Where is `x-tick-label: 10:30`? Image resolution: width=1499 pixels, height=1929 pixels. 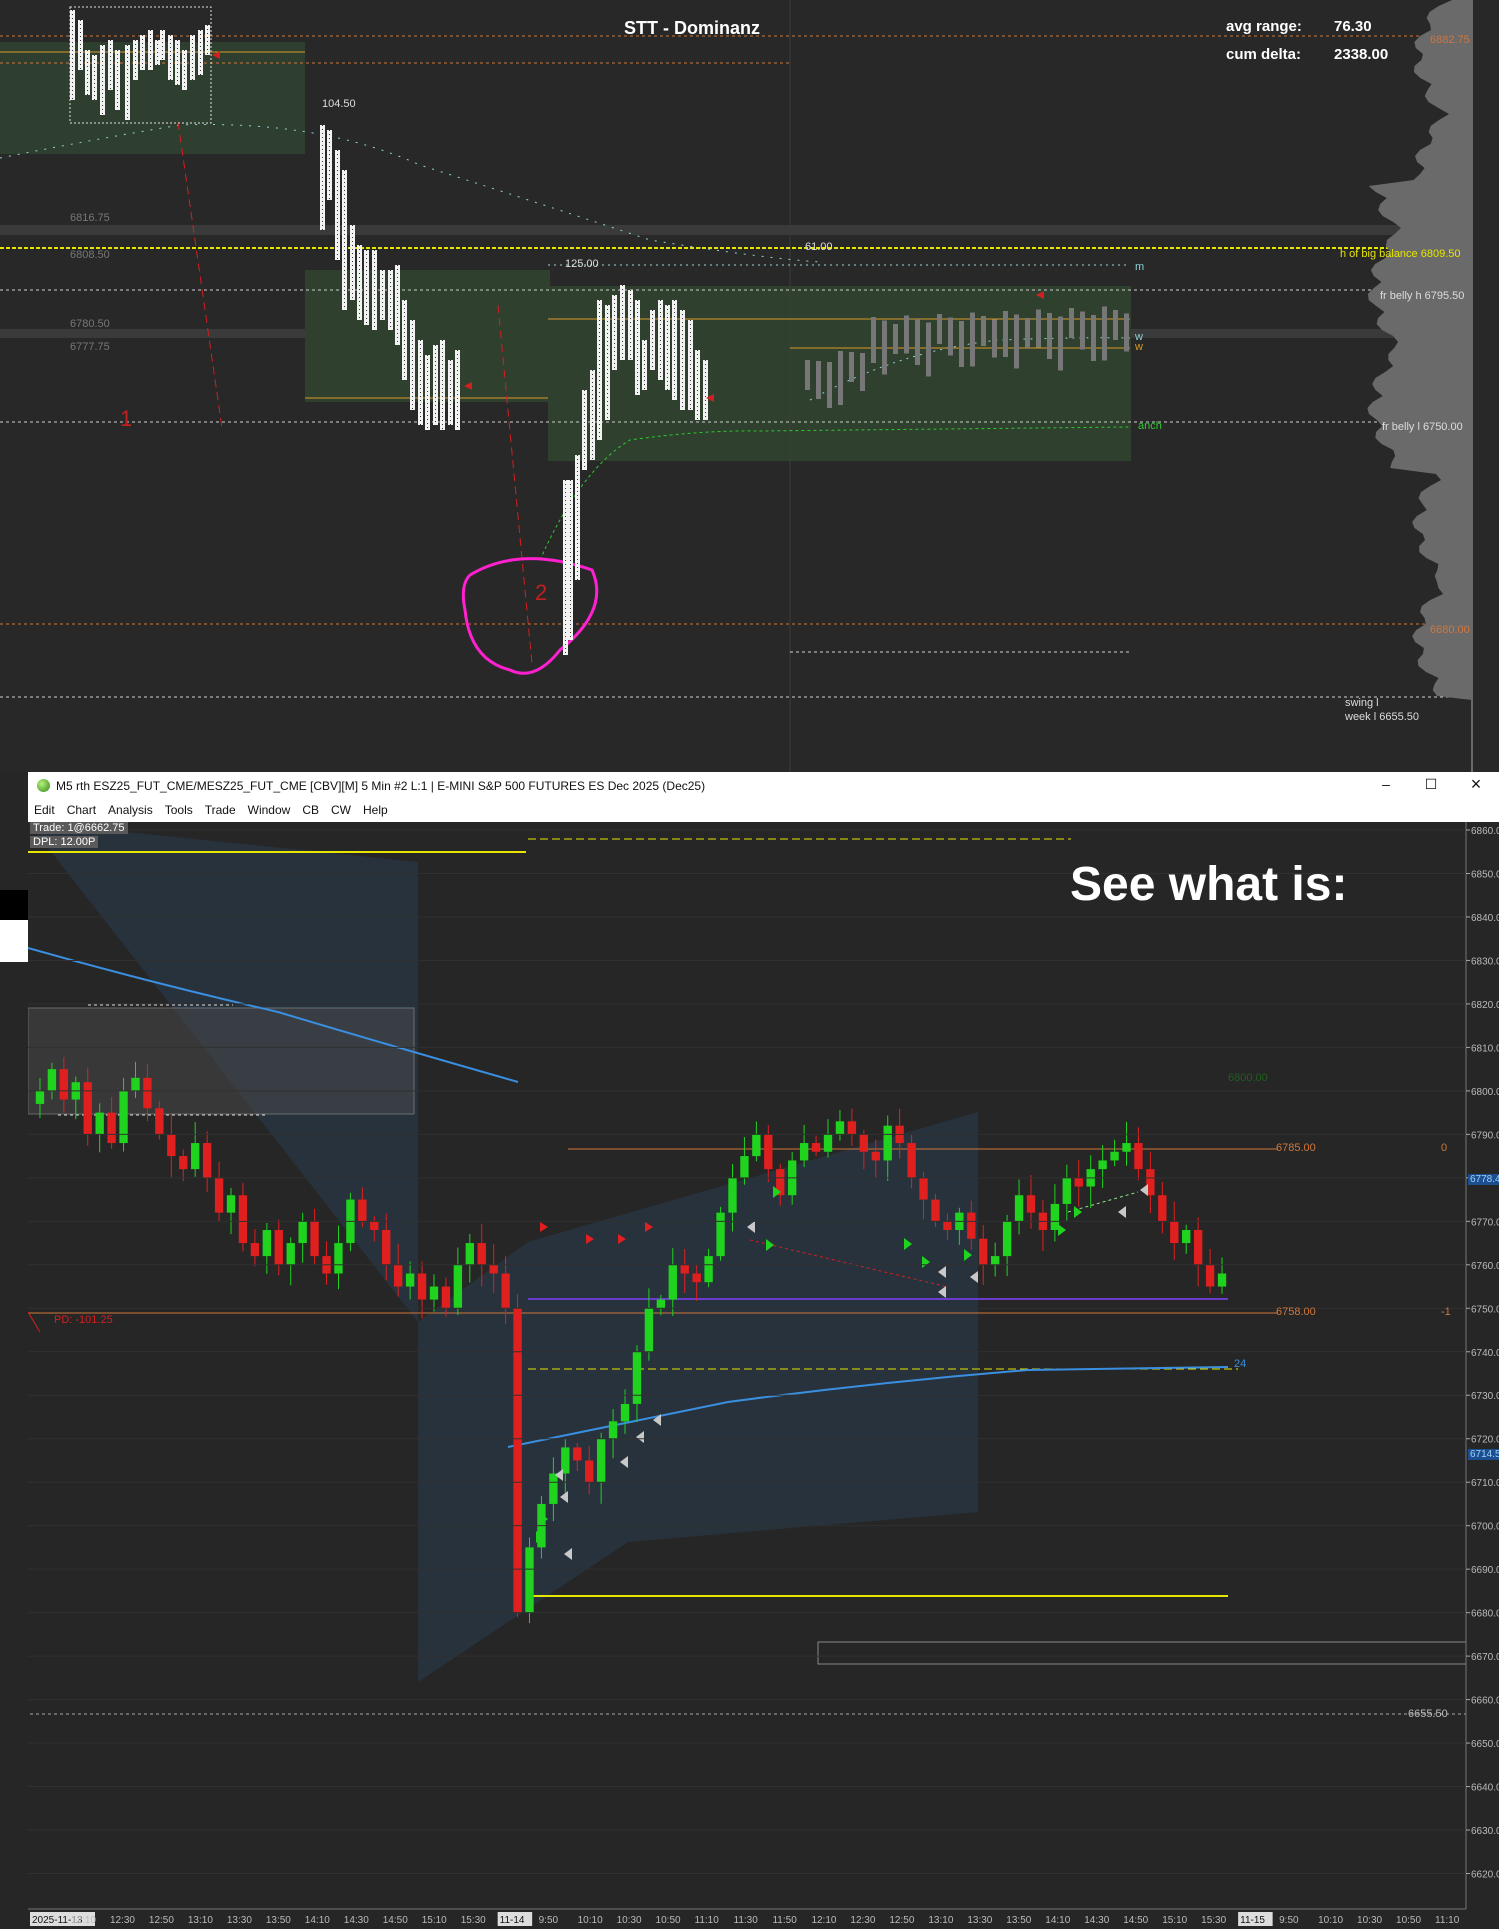 x-tick-label: 10:30 is located at coordinates (1369, 1920).